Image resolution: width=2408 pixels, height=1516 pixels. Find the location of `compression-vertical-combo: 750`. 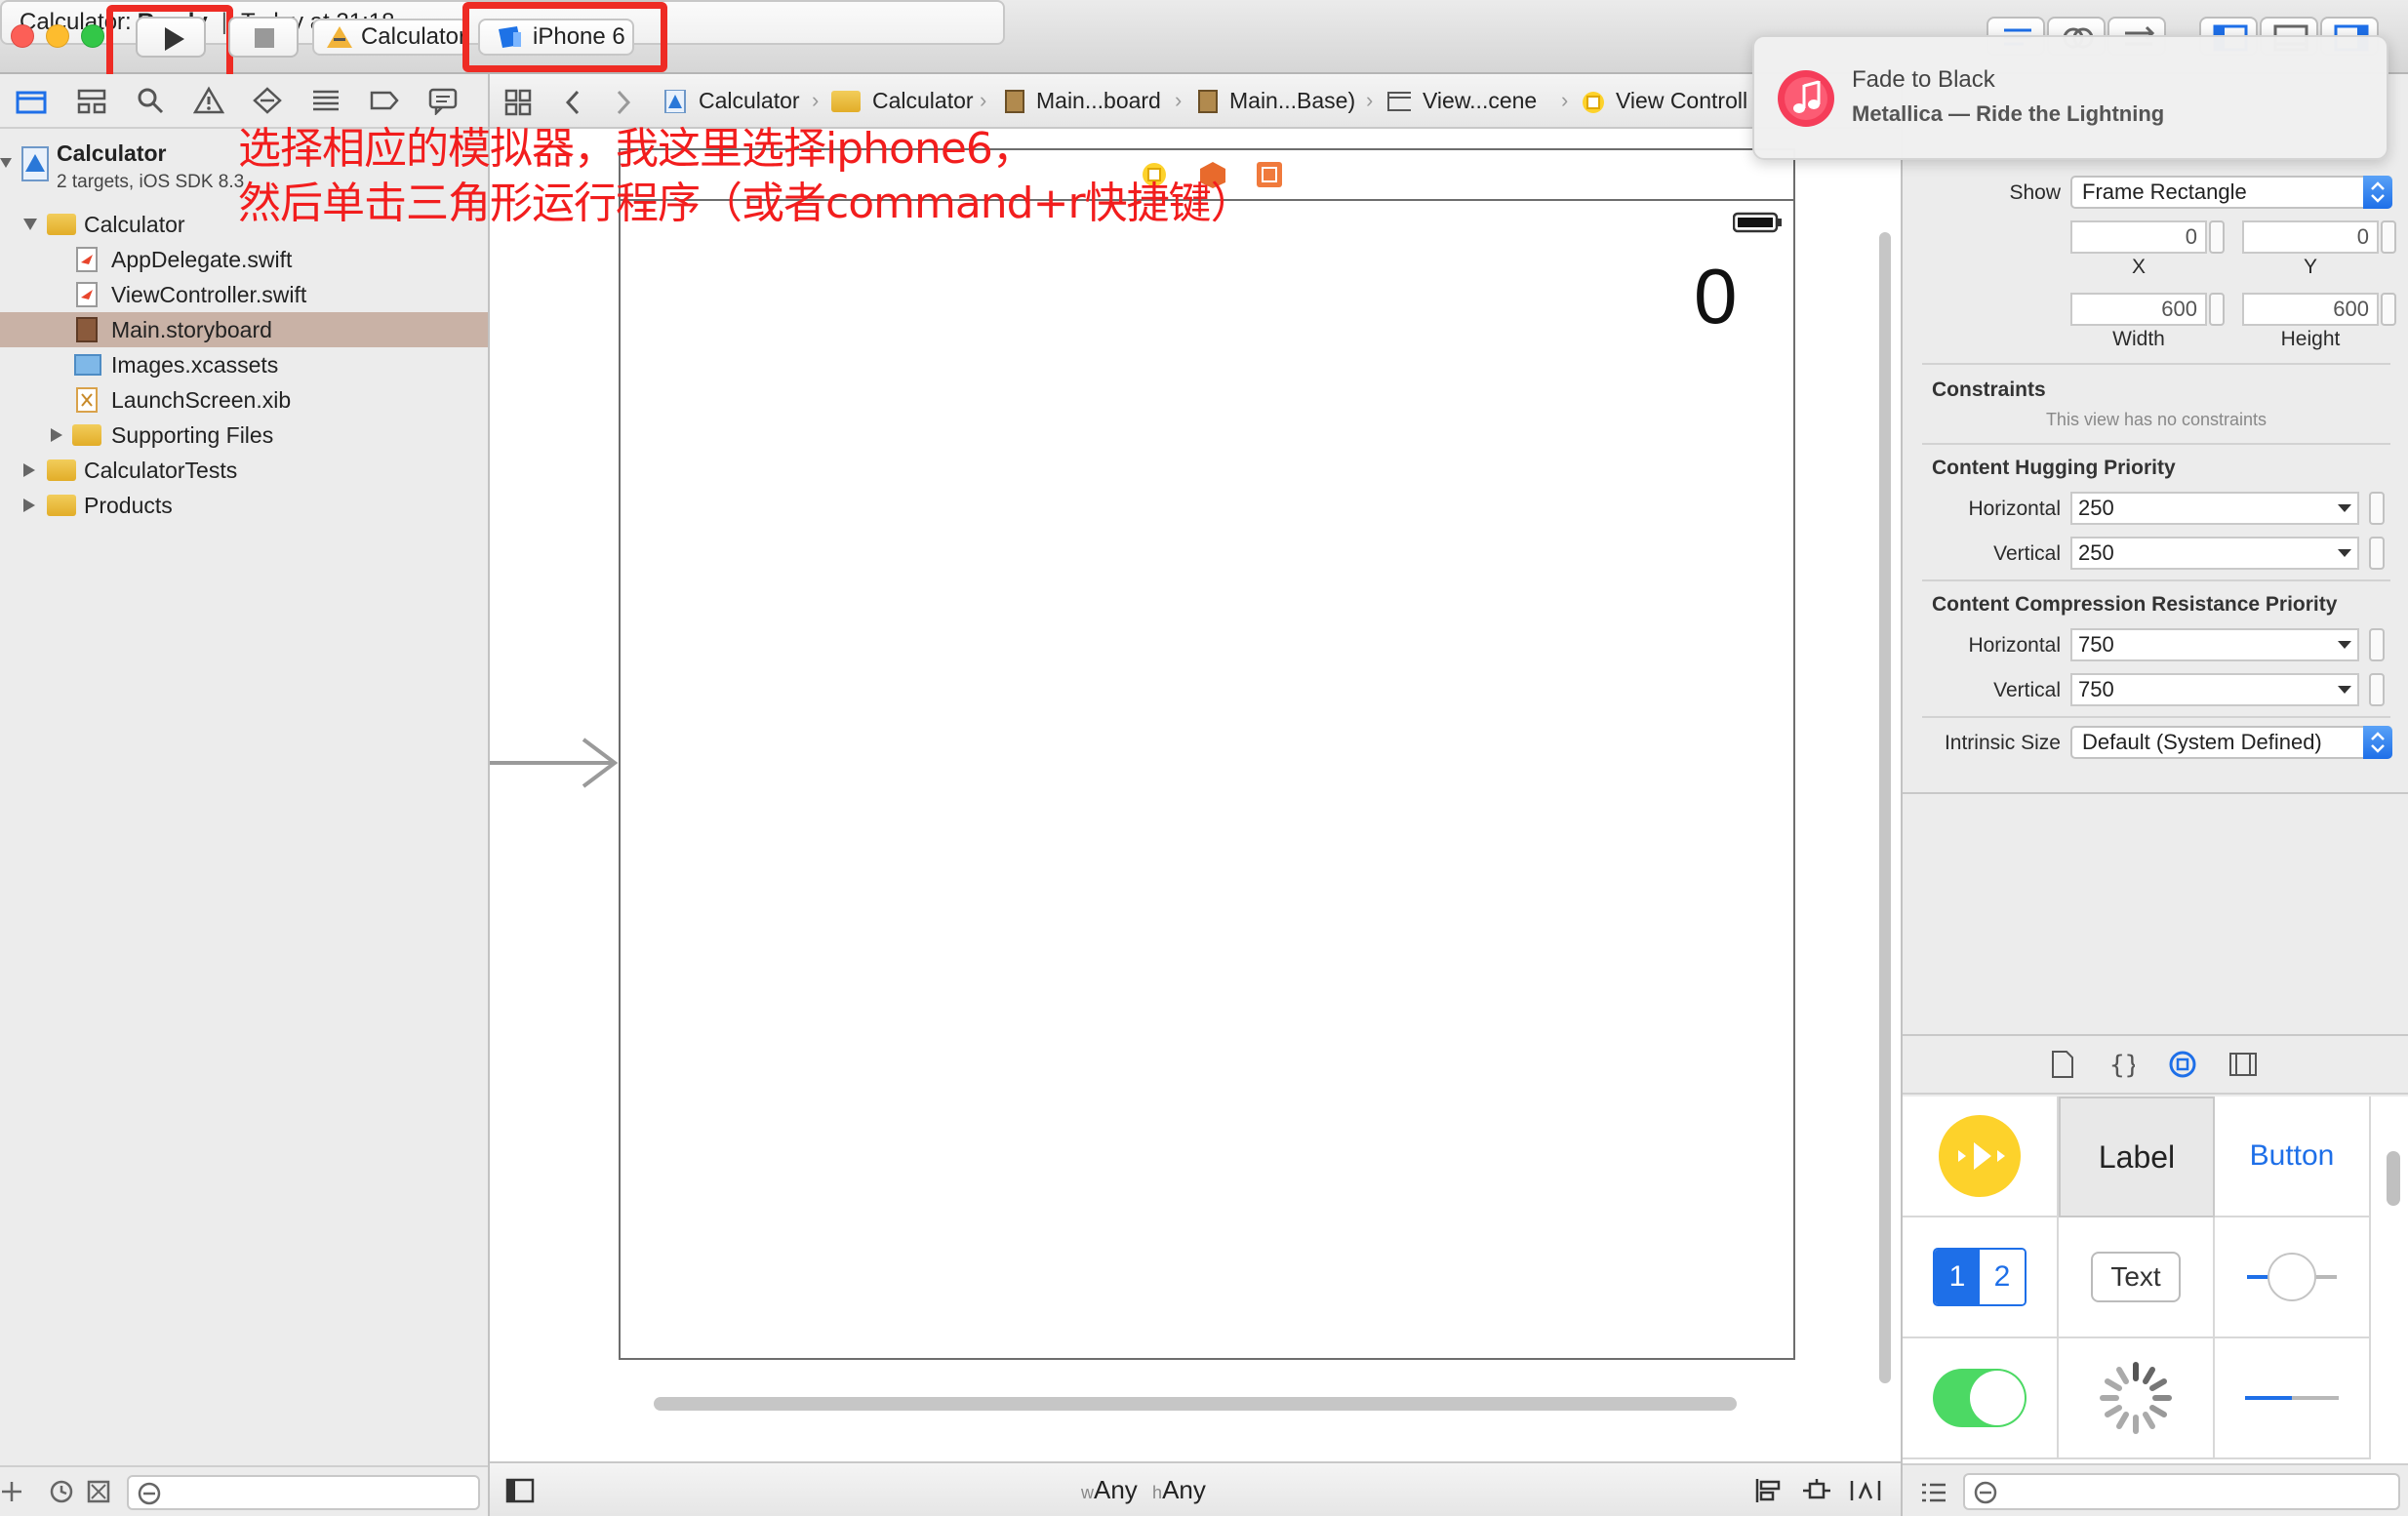

compression-vertical-combo: 750 is located at coordinates (2214, 689).